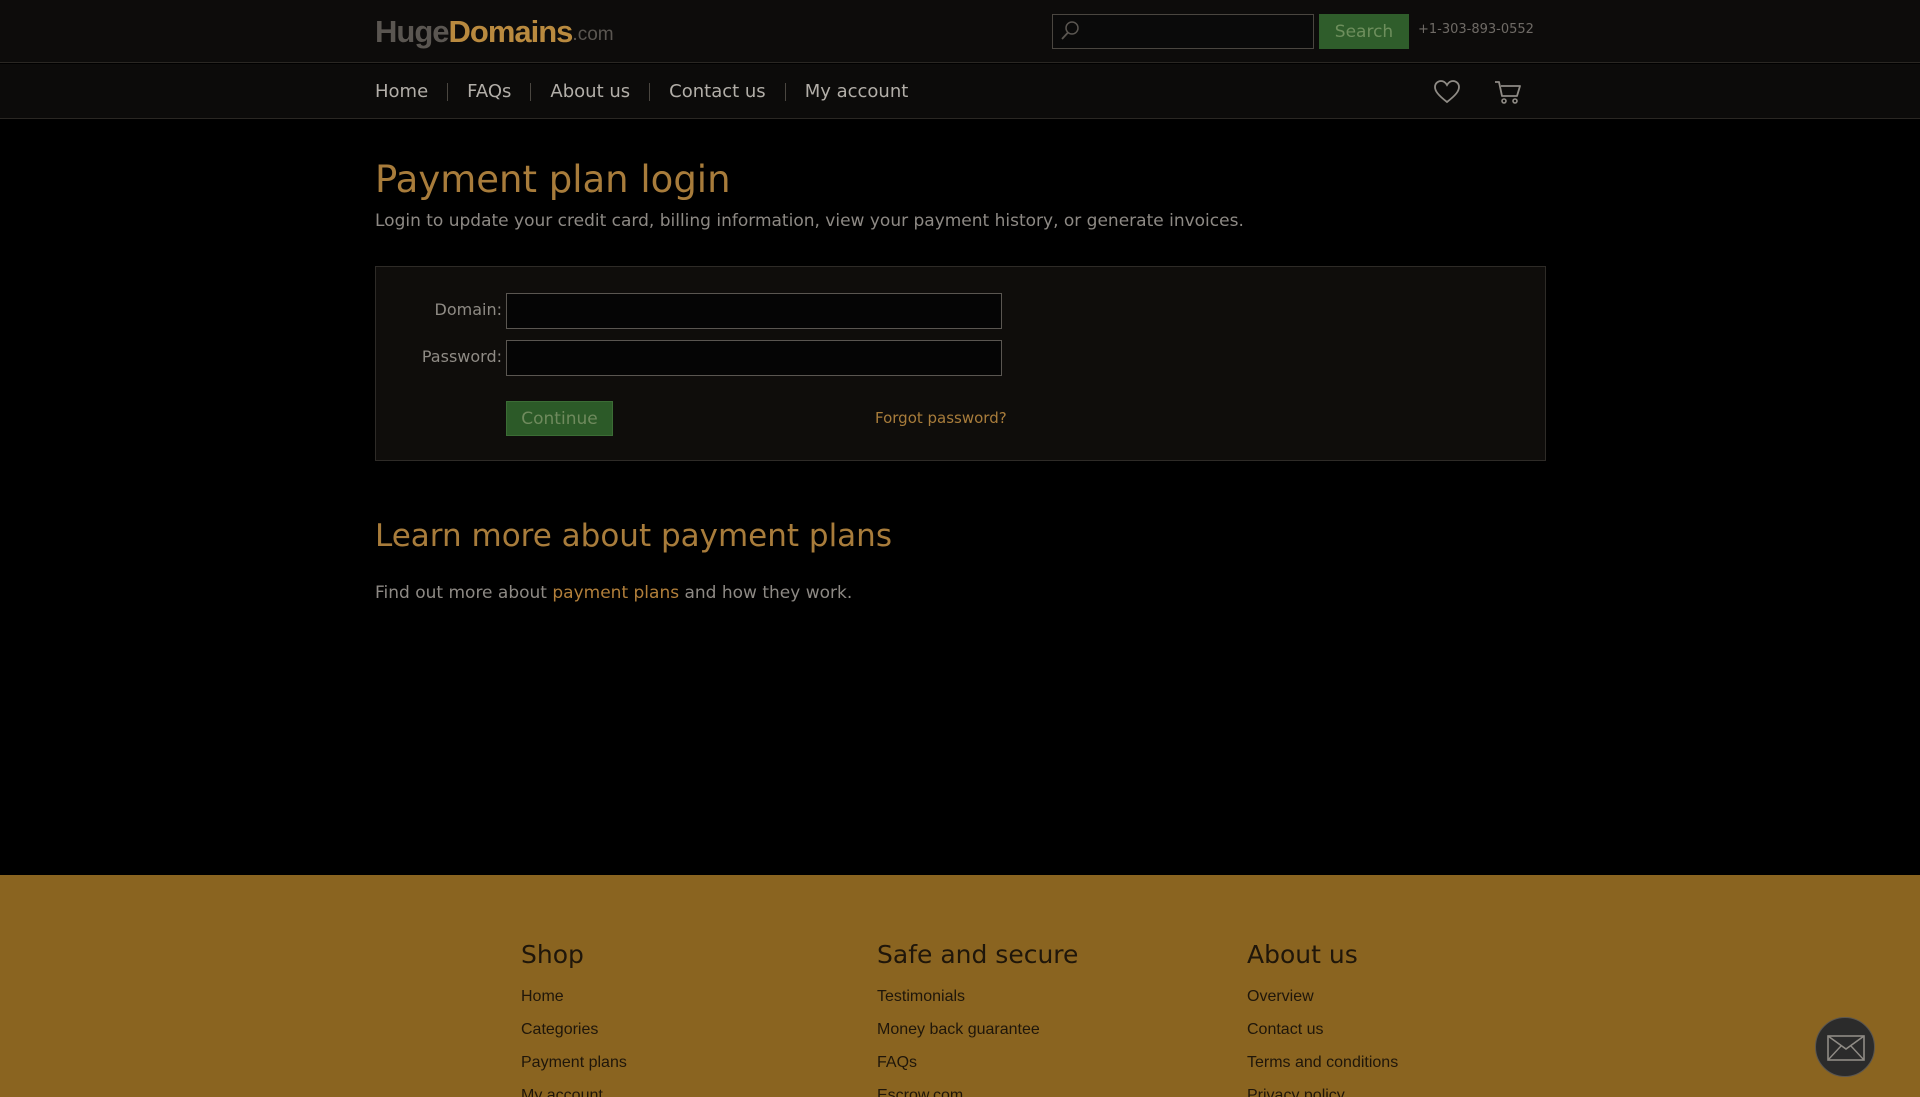  Describe the element at coordinates (1447, 92) in the screenshot. I see `heart-icon` at that location.